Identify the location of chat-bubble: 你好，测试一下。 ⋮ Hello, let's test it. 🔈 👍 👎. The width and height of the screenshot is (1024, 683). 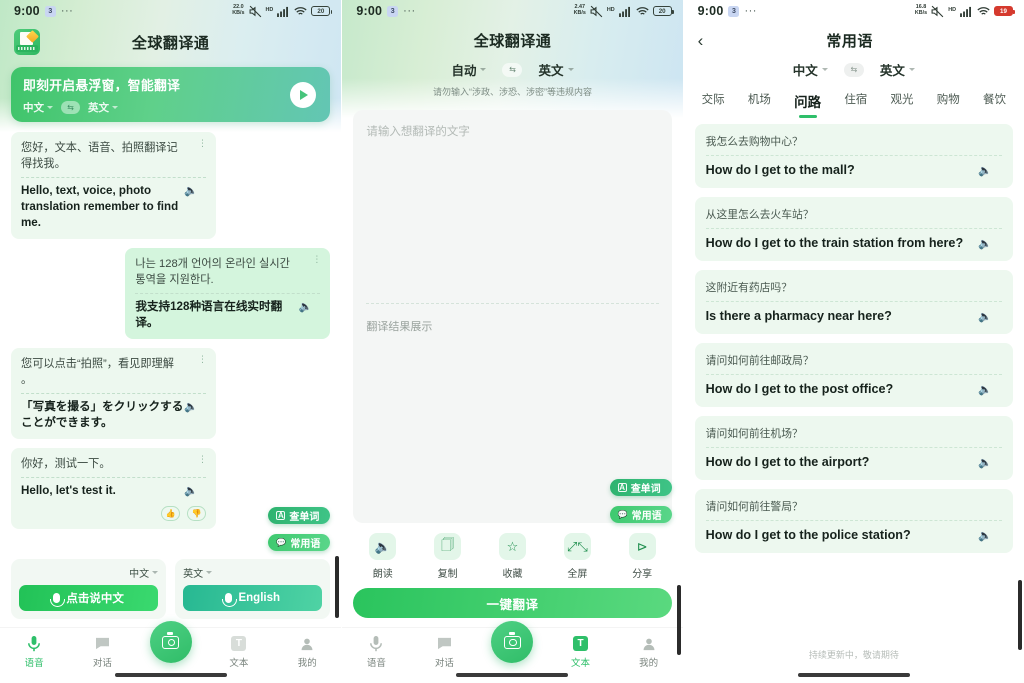
(113, 488).